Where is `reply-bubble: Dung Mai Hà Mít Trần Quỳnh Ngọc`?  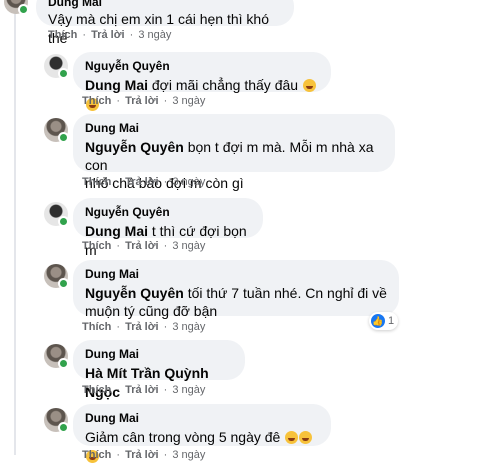 reply-bubble: Dung Mai Hà Mít Trần Quỳnh Ngọc is located at coordinates (159, 370).